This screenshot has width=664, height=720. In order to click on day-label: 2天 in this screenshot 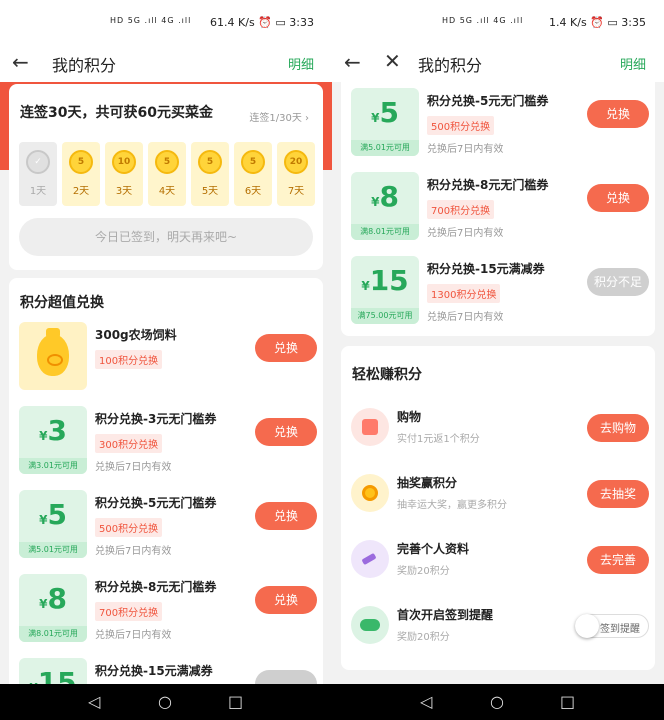, I will do `click(81, 191)`.